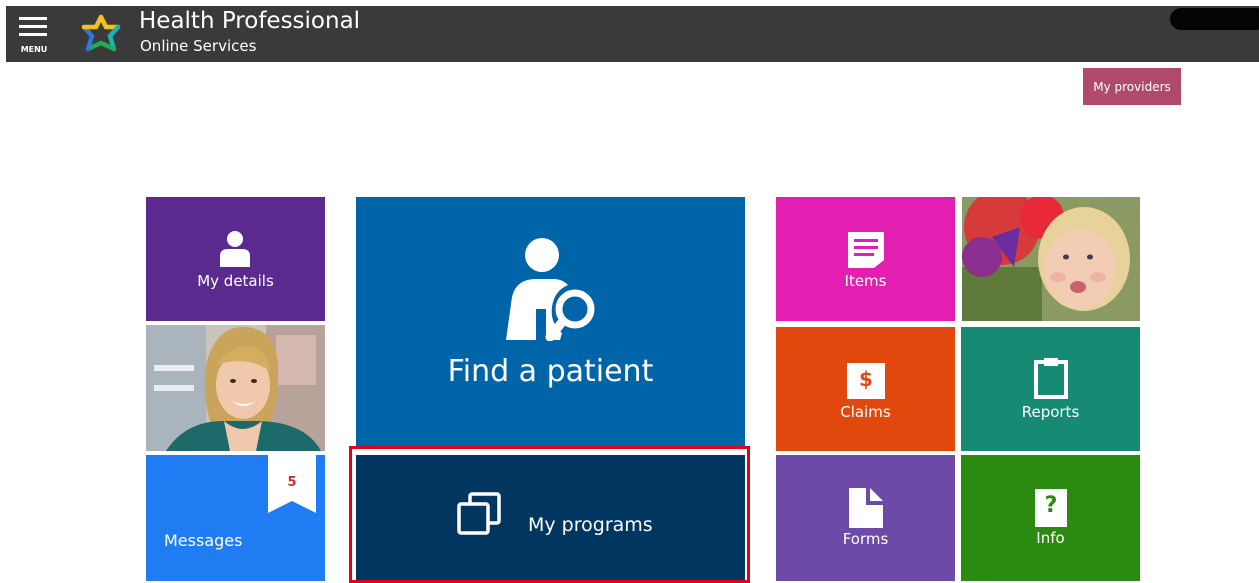  What do you see at coordinates (866, 379) in the screenshot?
I see `dollar-symbol: $` at bounding box center [866, 379].